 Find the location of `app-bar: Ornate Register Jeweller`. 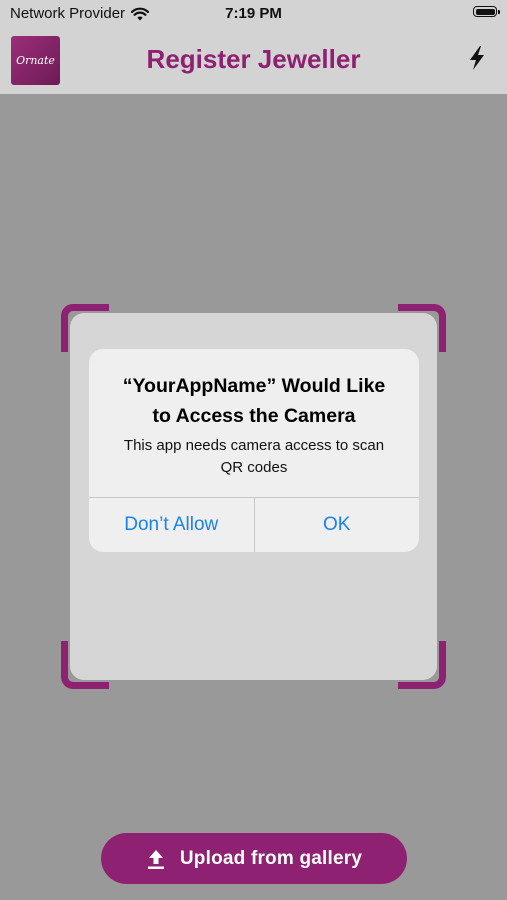

app-bar: Ornate Register Jeweller is located at coordinates (253, 61).